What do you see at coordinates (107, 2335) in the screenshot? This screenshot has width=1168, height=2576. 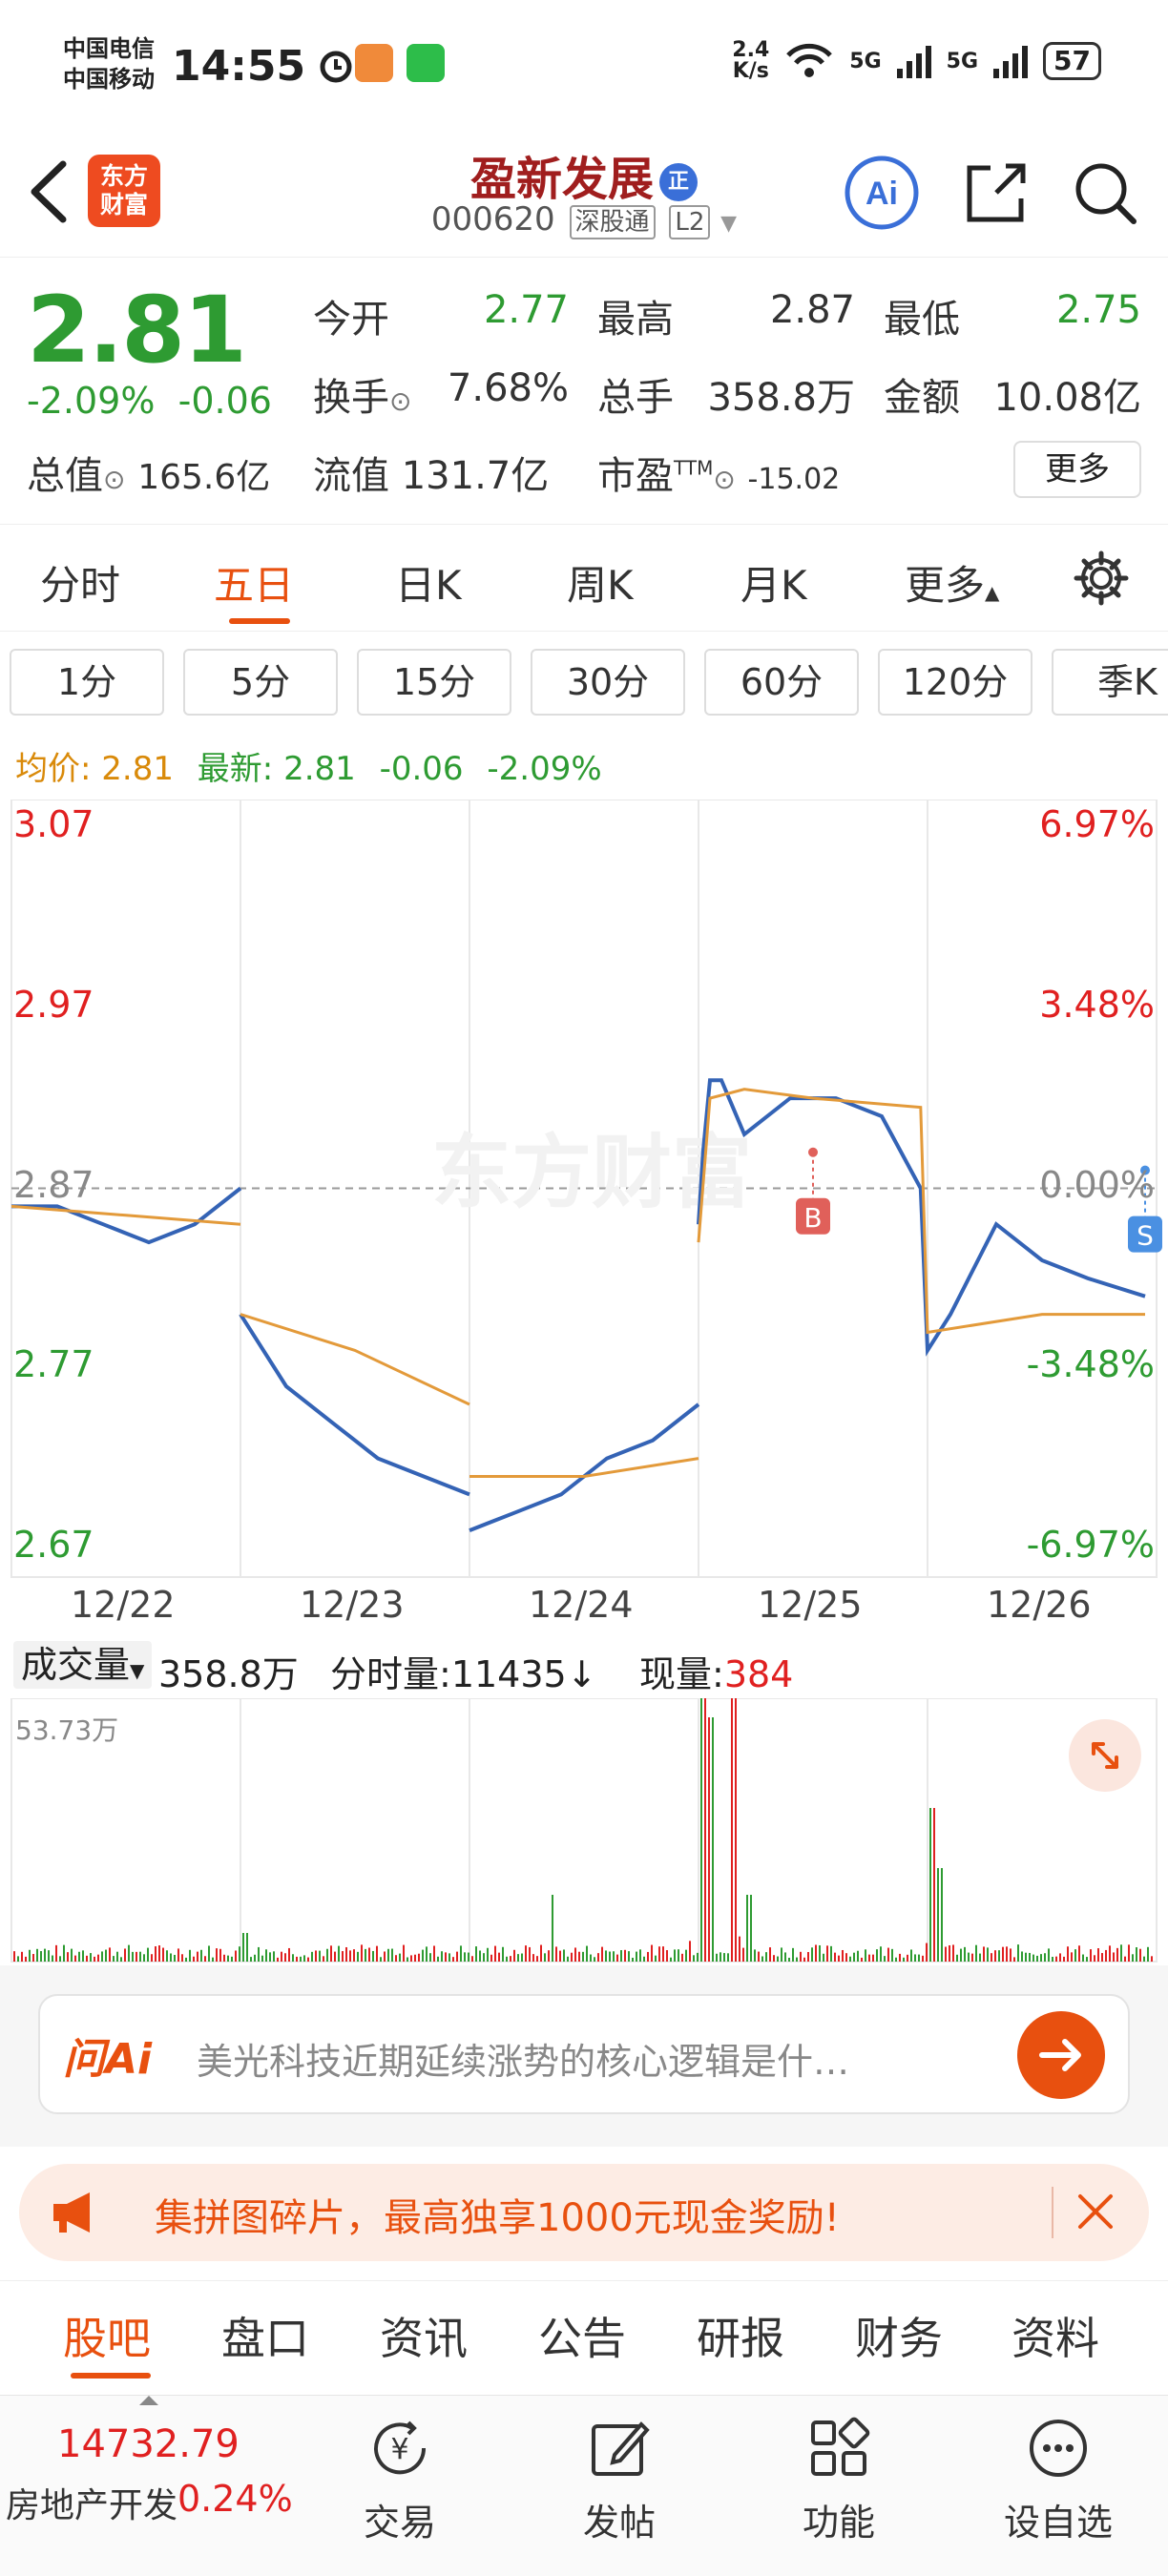 I see `tab-guba: 股吧` at bounding box center [107, 2335].